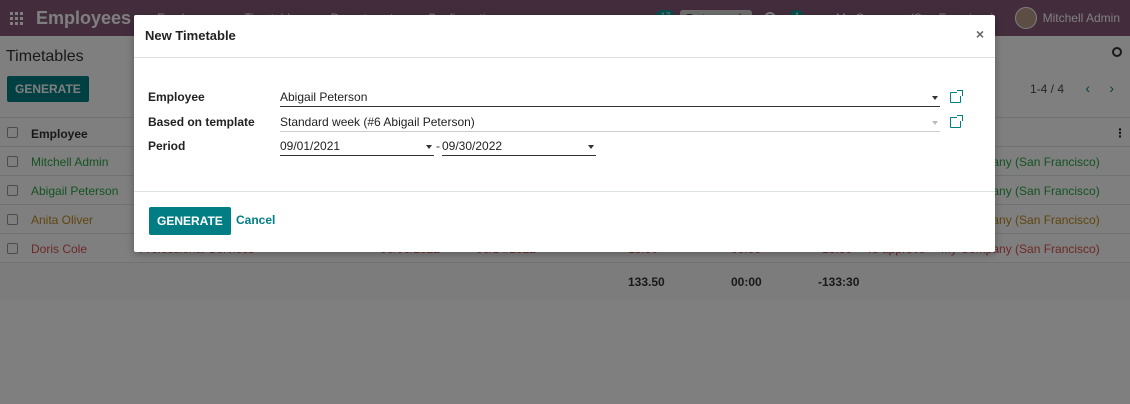 The height and width of the screenshot is (404, 1130). I want to click on modal-footer: GENERATE Cancel, so click(564, 221).